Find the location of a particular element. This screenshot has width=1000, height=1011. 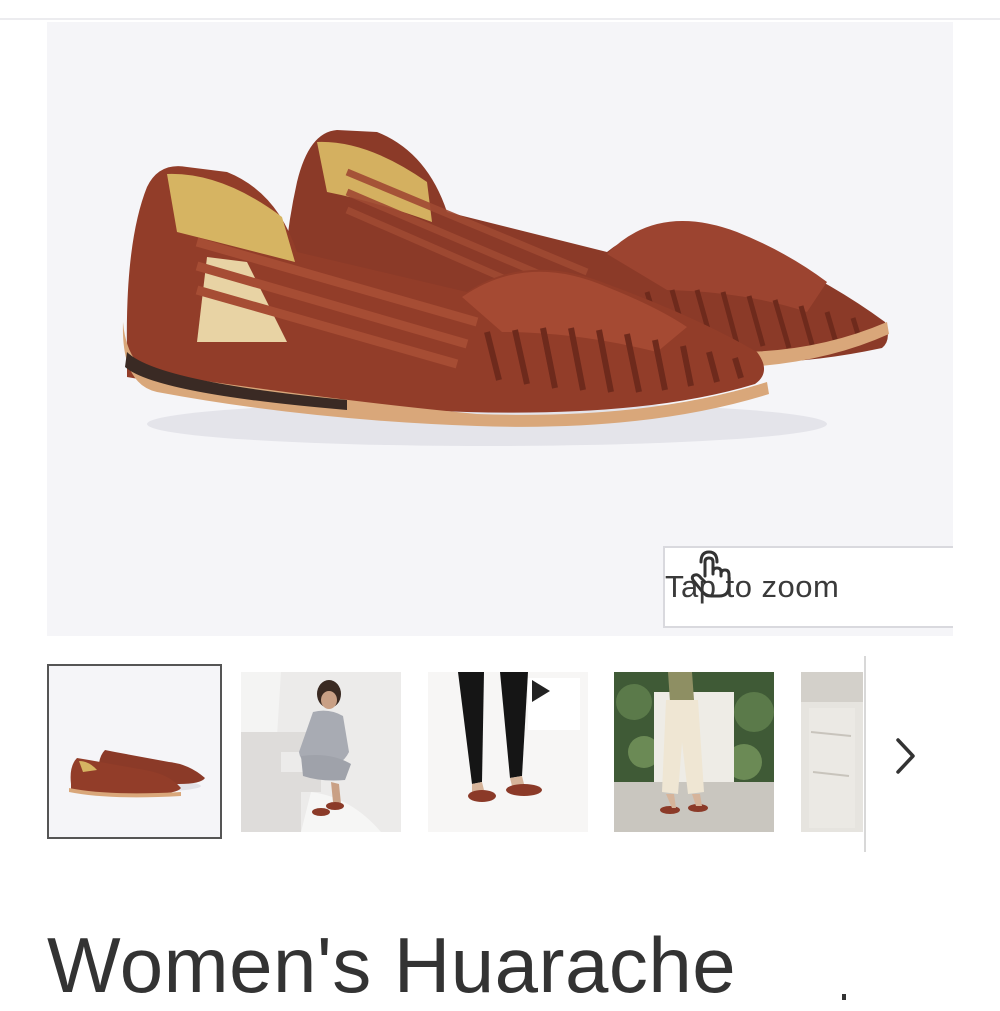

thumbnail-shoes-image is located at coordinates (137, 774).